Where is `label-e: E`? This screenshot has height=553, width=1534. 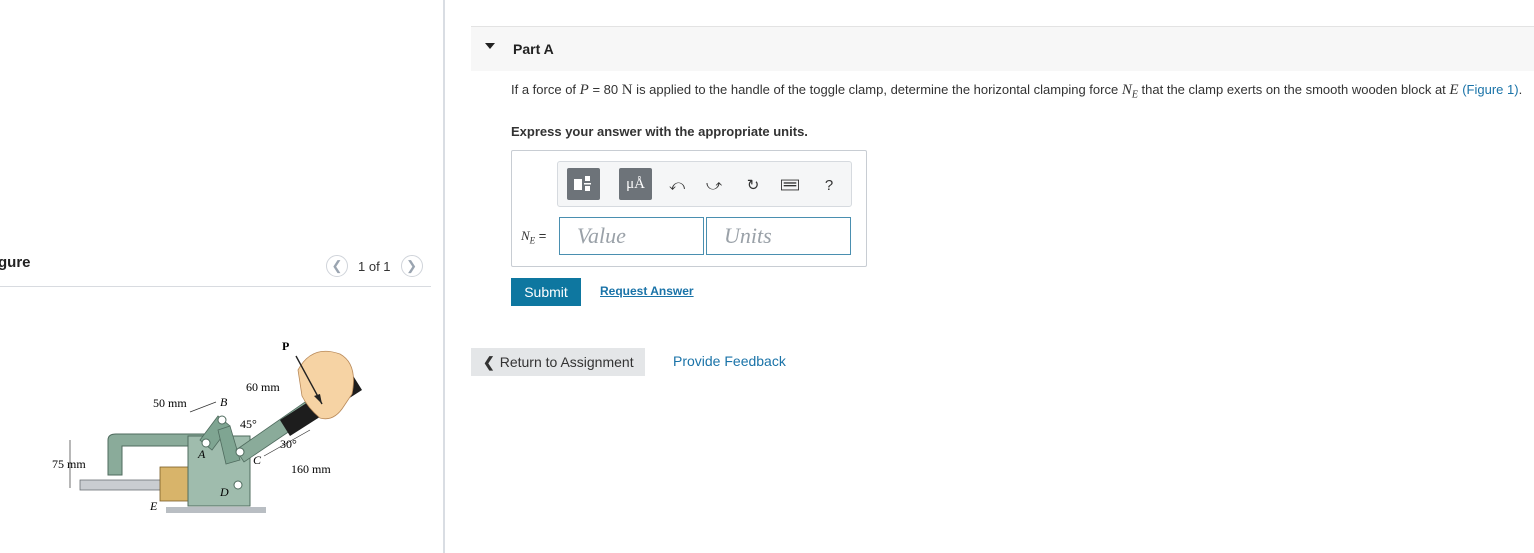
label-e: E is located at coordinates (153, 506).